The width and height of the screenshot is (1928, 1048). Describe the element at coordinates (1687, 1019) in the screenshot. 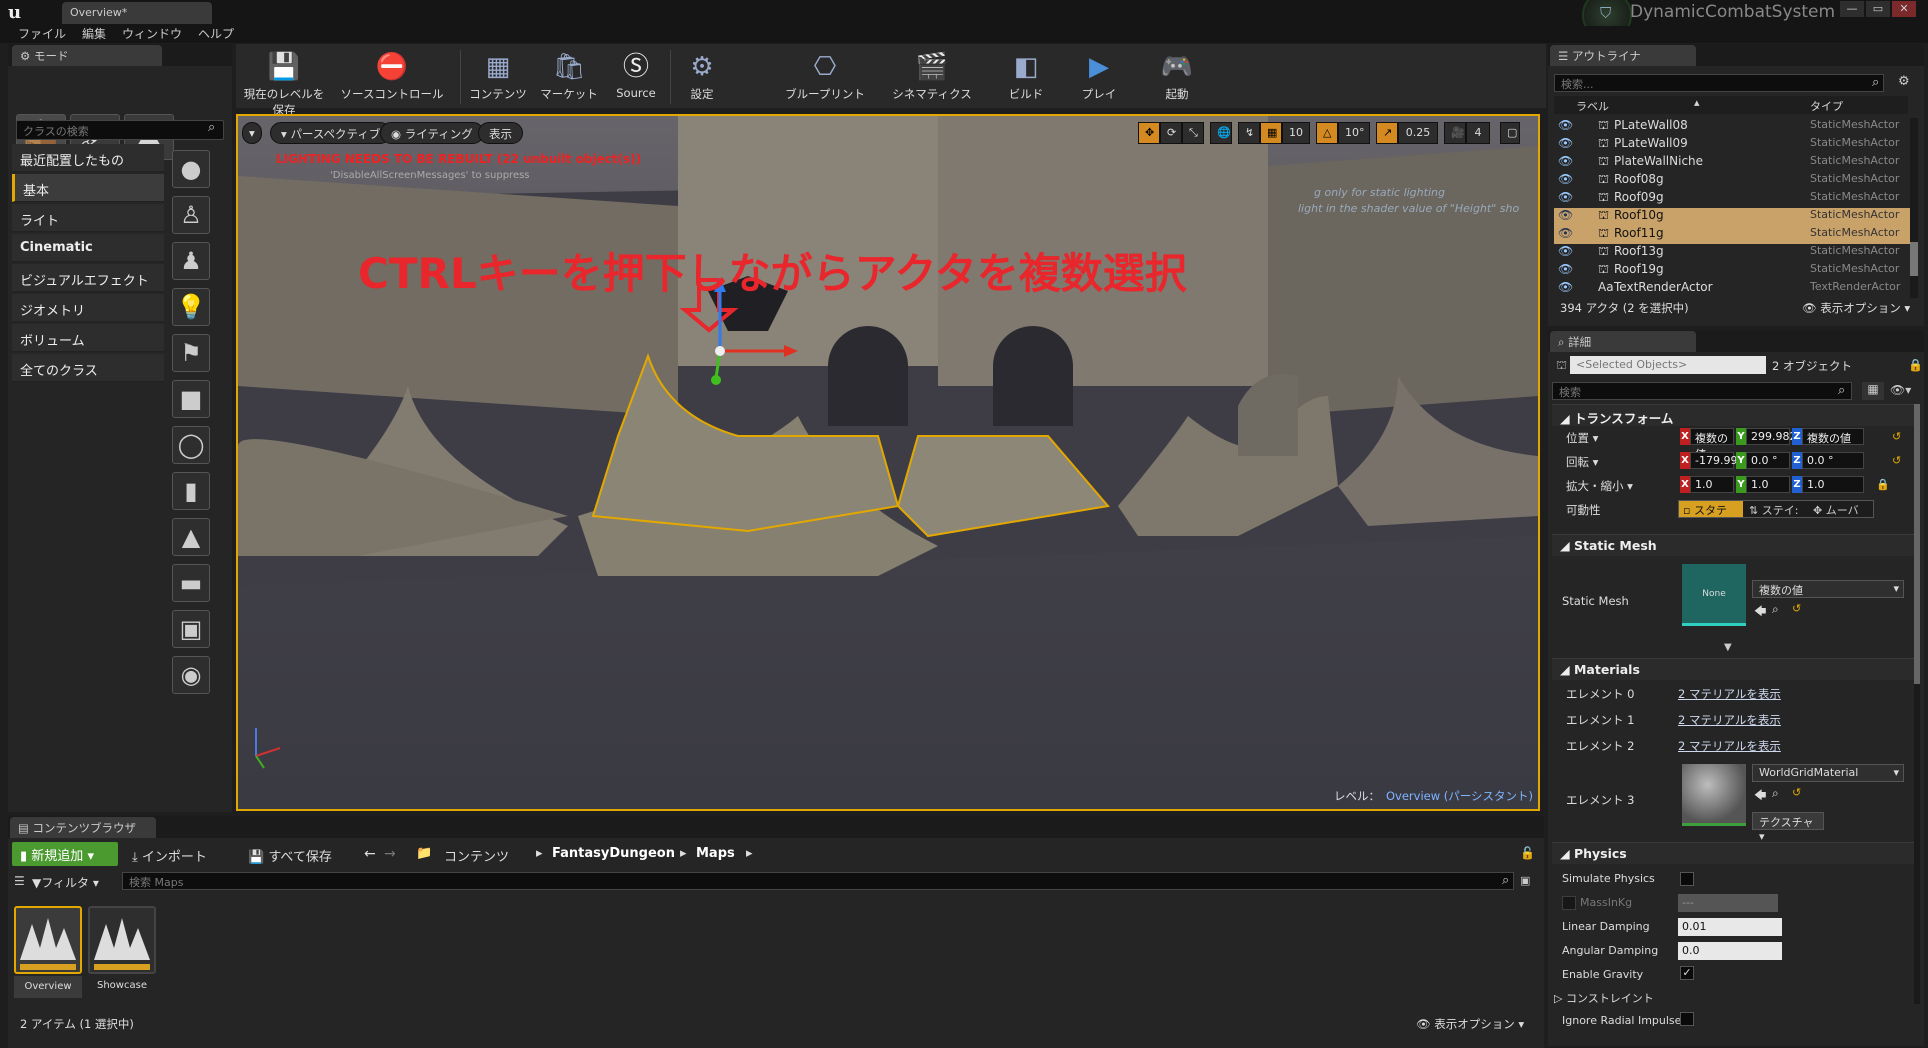

I see `ignore-radial-checkbox` at that location.